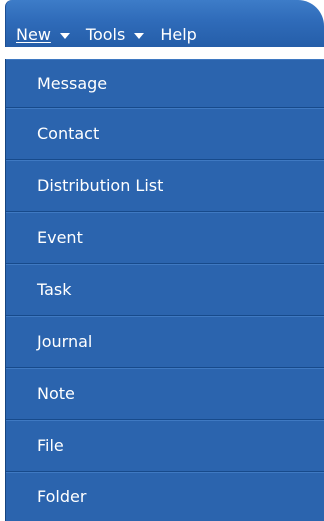 The image size is (324, 521). I want to click on menu-help-label: Help, so click(178, 34).